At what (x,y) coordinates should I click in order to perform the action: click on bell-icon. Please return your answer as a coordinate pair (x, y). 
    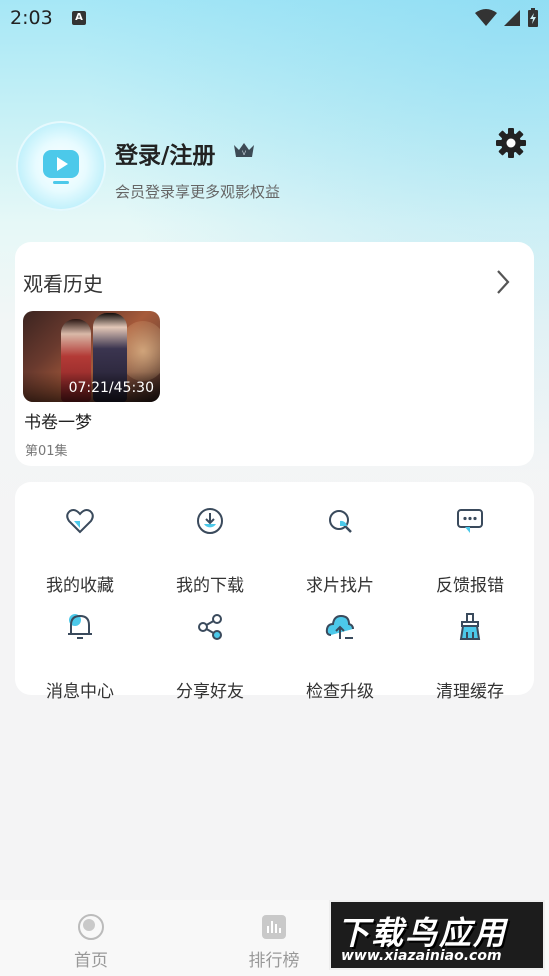
    Looking at the image, I should click on (80, 626).